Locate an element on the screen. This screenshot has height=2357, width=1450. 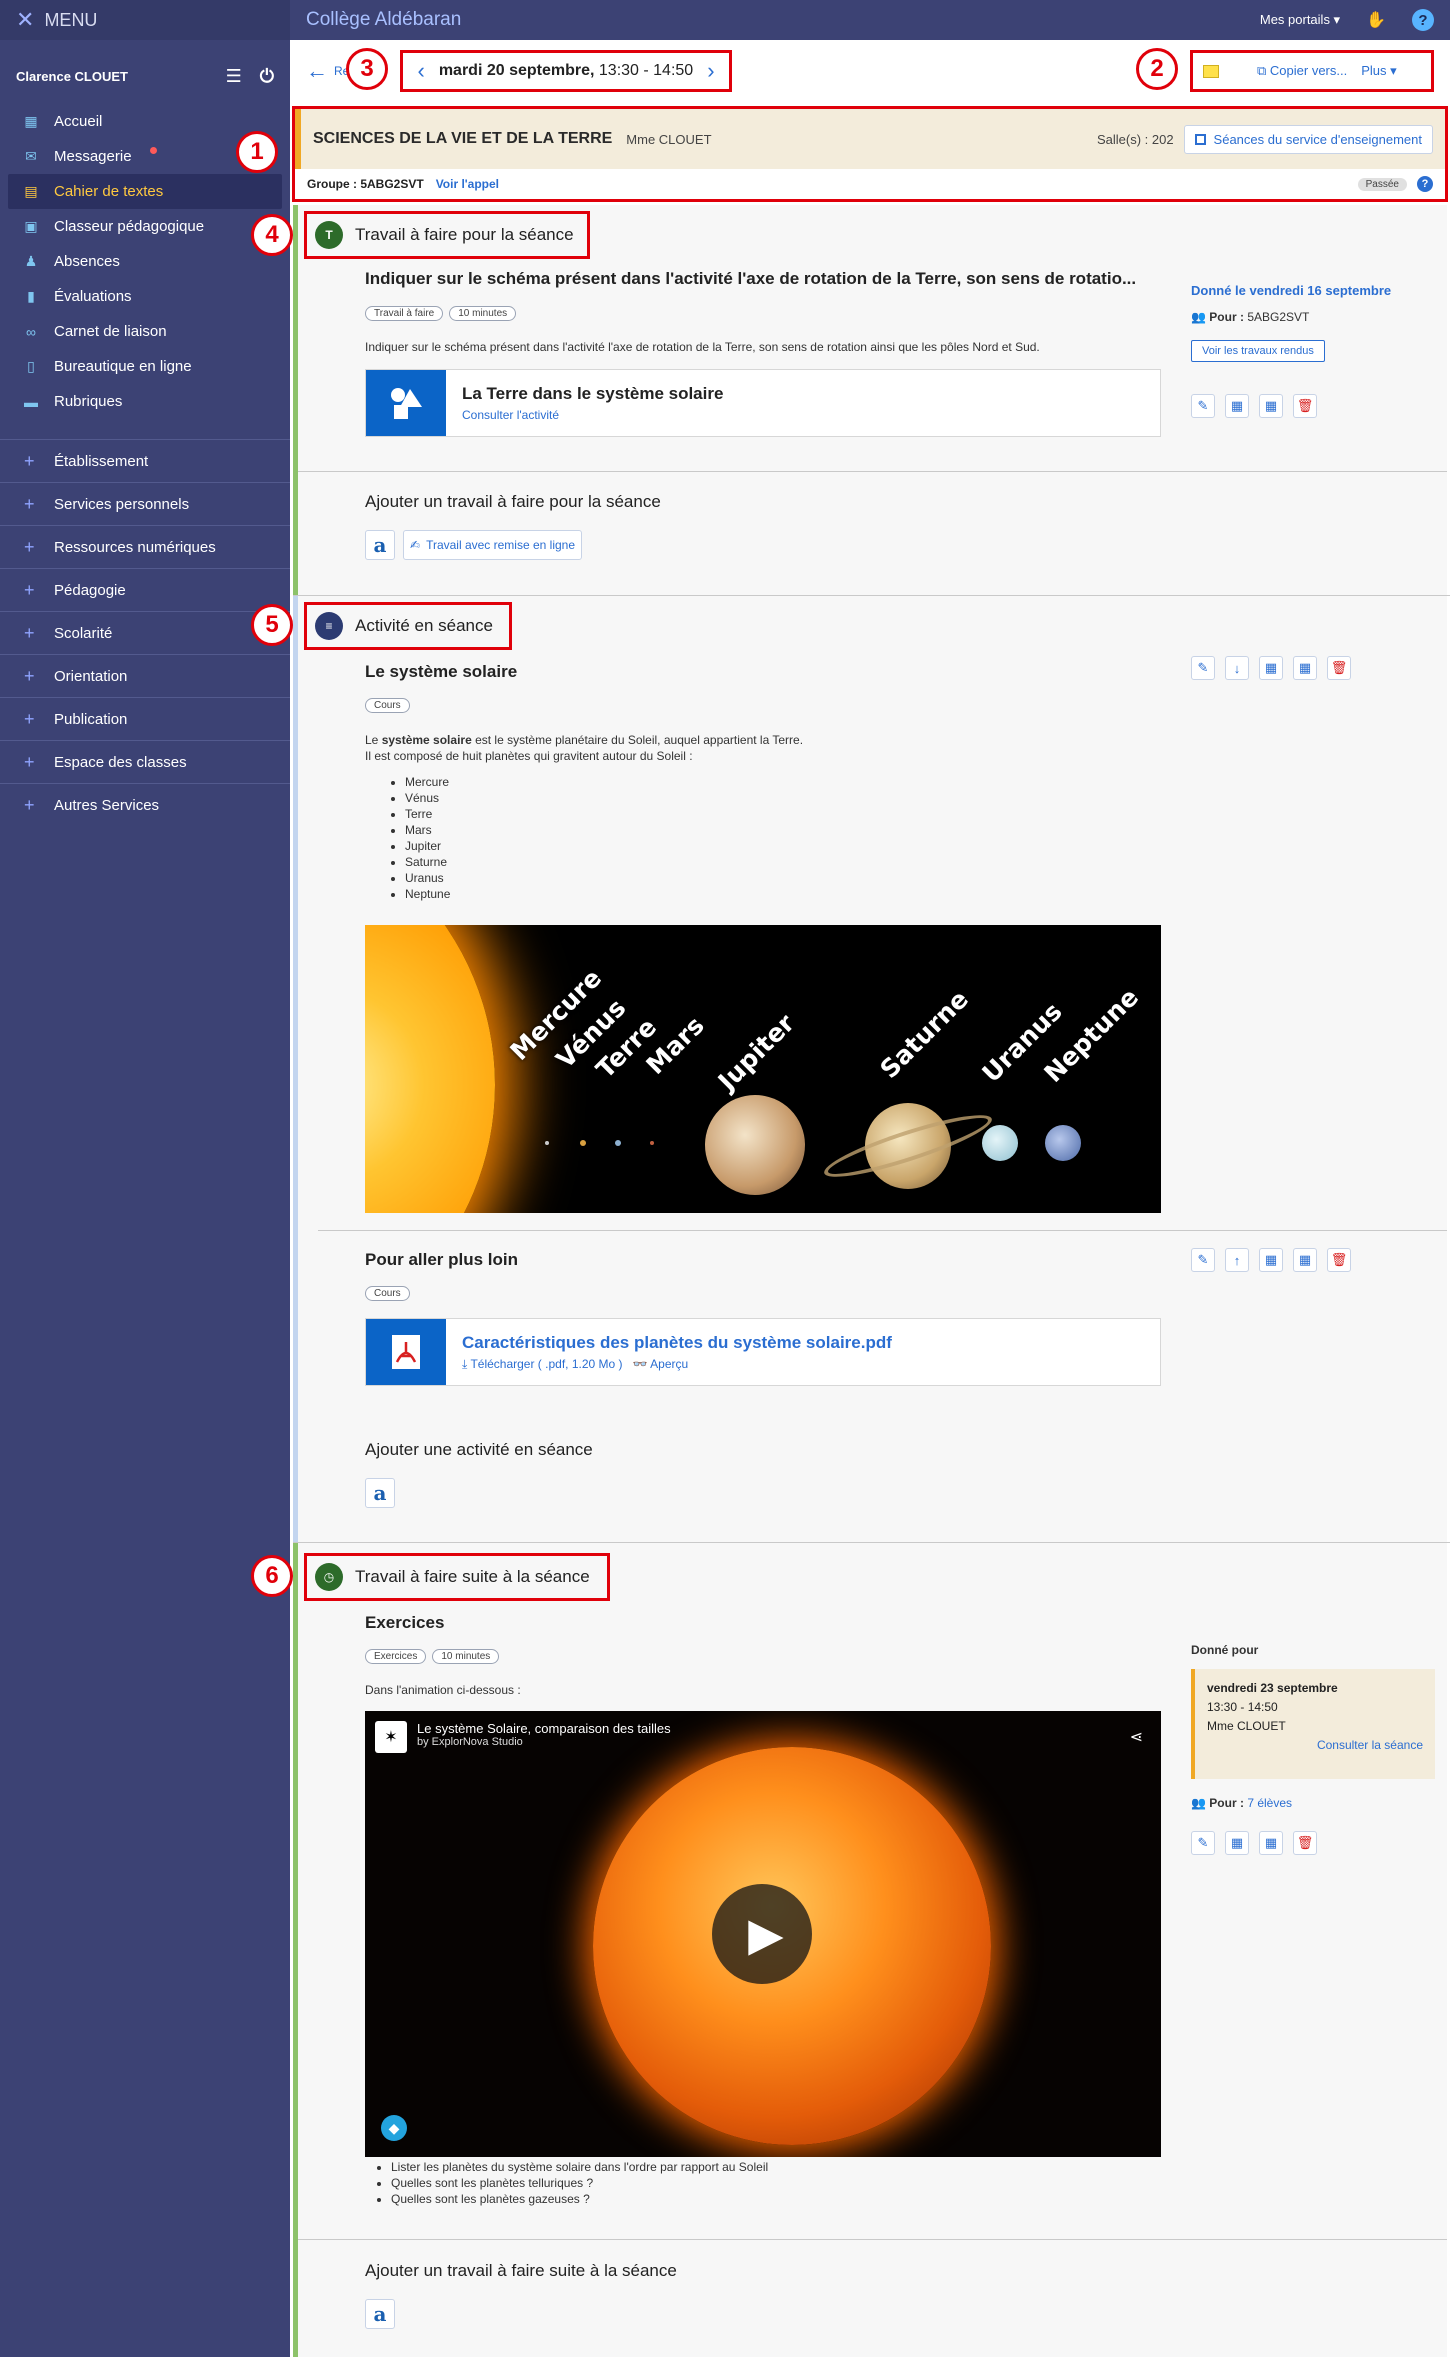
sidebar-item-3: ▣ Classeur pédagogique is located at coordinates (145, 226).